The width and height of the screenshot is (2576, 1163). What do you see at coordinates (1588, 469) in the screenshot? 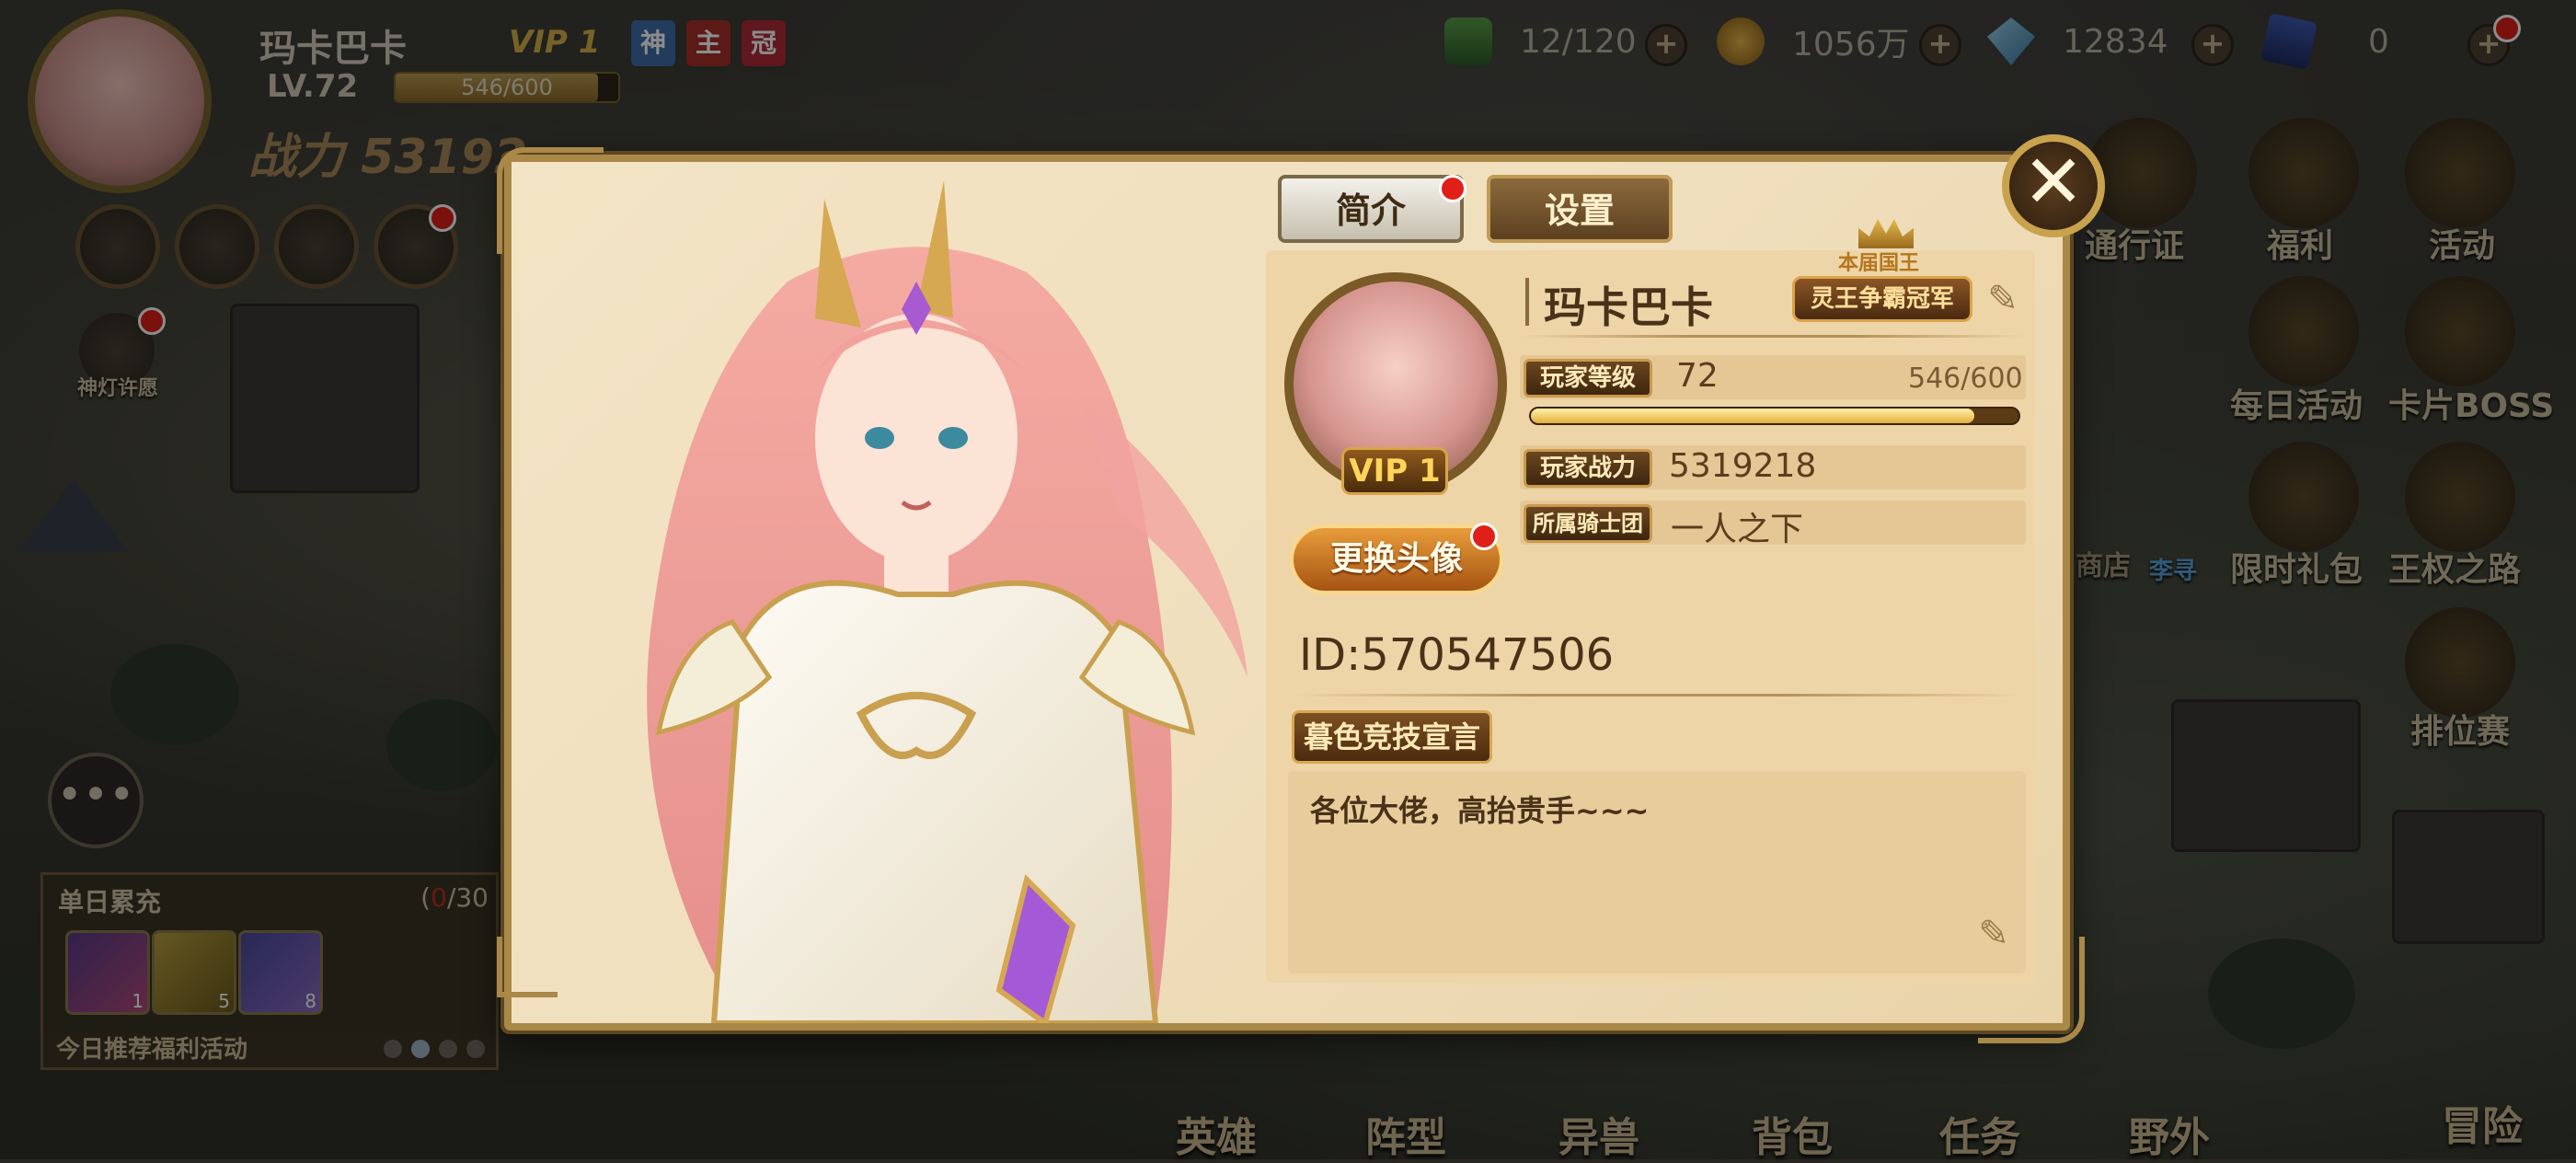
I see `label-player-power: 玩家战力` at bounding box center [1588, 469].